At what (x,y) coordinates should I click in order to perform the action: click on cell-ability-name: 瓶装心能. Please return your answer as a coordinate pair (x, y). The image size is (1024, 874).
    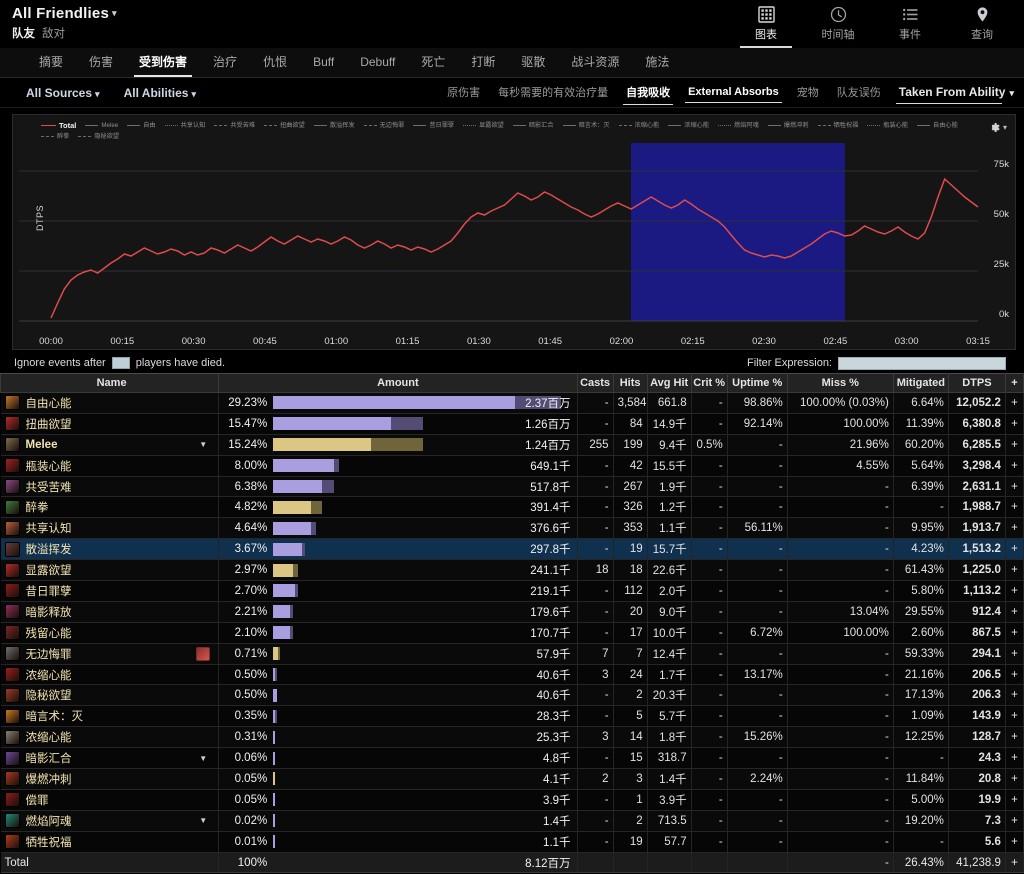
    Looking at the image, I should click on (110, 466).